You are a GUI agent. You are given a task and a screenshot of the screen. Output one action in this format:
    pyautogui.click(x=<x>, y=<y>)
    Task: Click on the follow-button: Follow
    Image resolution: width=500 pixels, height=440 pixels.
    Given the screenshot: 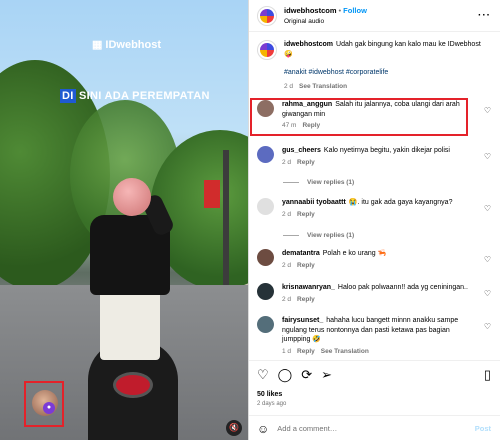 What is the action you would take?
    pyautogui.click(x=355, y=10)
    